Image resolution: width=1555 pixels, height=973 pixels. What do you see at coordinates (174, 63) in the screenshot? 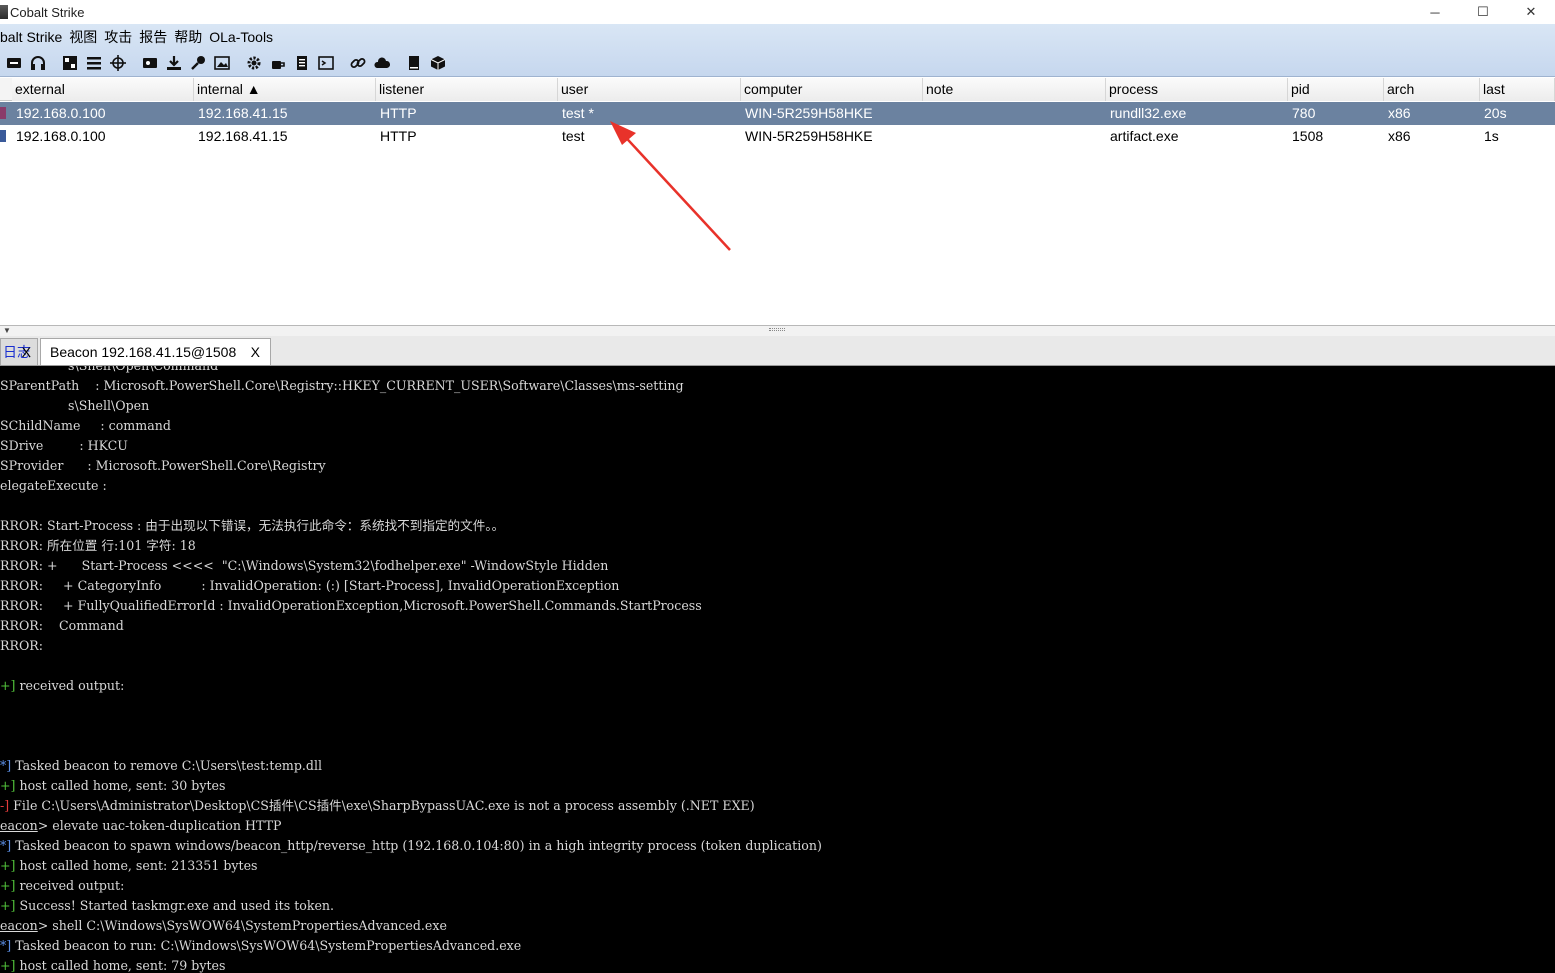
I see `download-icon` at bounding box center [174, 63].